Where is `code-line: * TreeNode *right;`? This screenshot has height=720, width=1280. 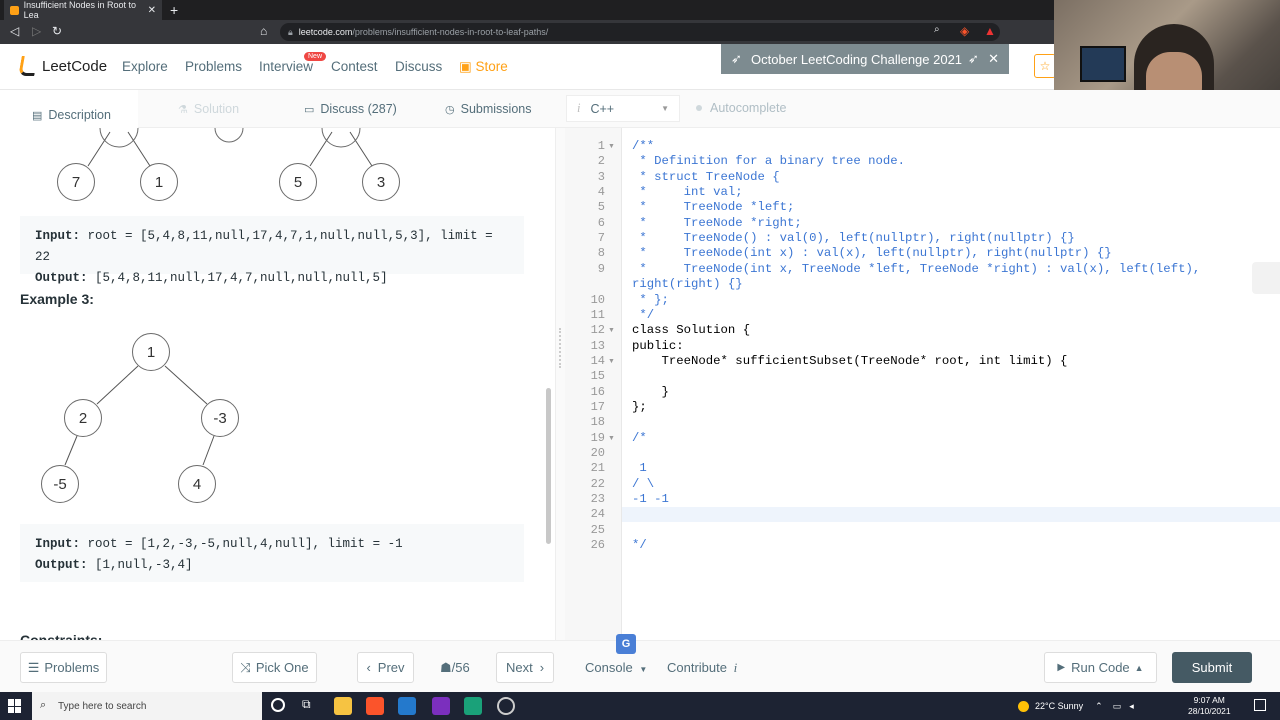
code-line: * TreeNode *right; is located at coordinates (717, 222).